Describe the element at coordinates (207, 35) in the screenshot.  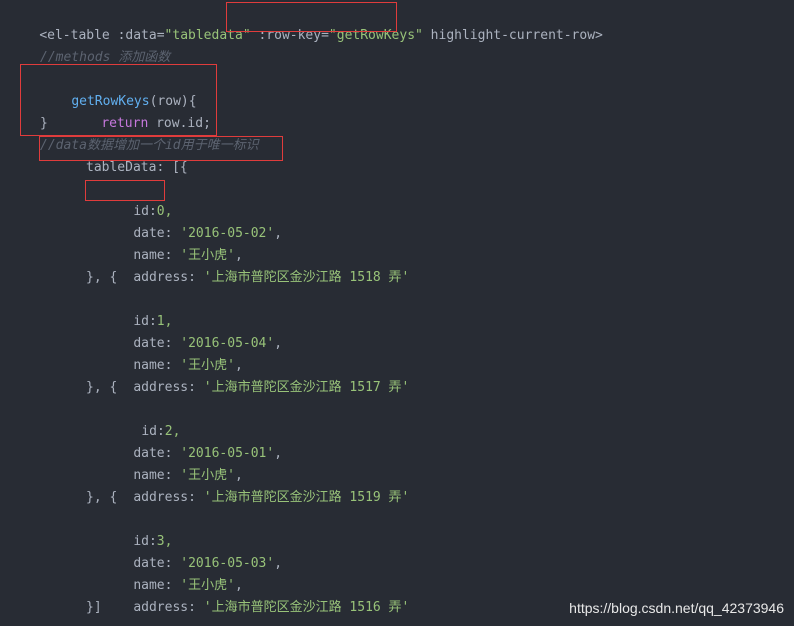
I see `data-attr-value: "tabledata"` at that location.